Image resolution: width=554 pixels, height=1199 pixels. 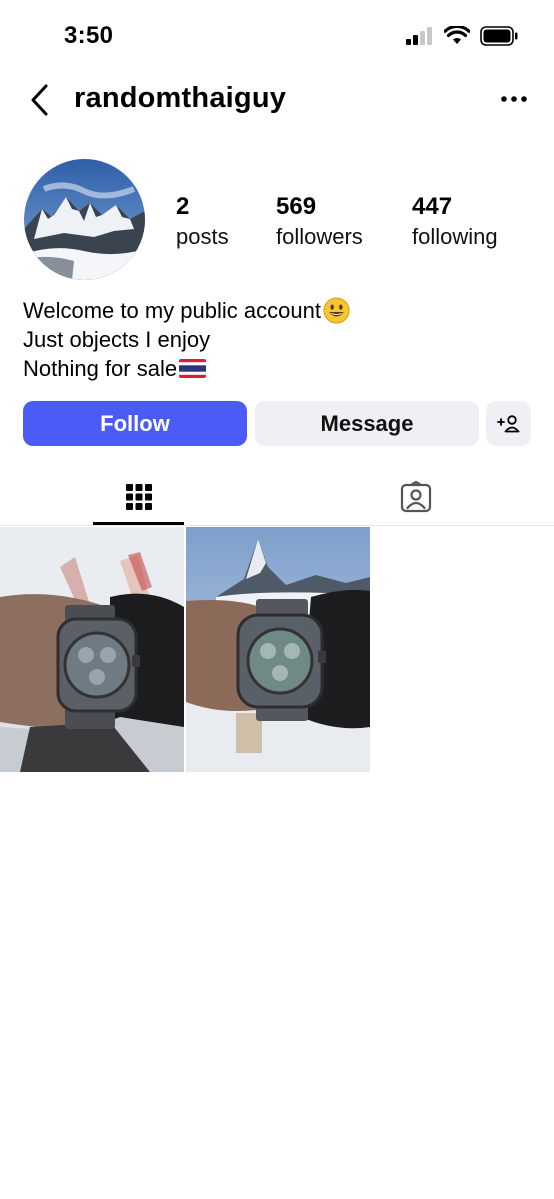 I want to click on followers-label: followers, so click(x=319, y=236).